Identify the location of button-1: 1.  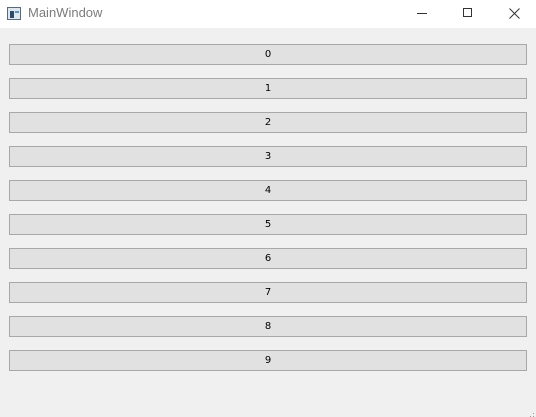
(268, 88).